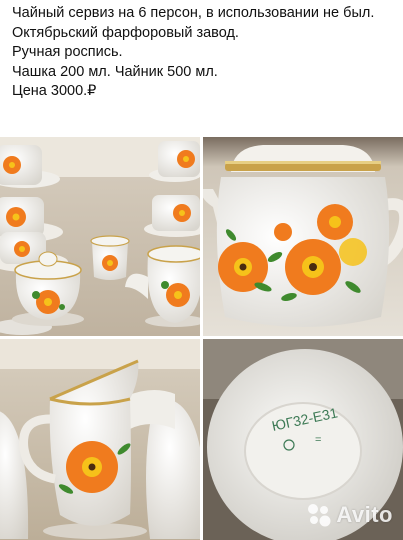 This screenshot has height=540, width=403. Describe the element at coordinates (54, 91) in the screenshot. I see `description-line-5: Цена 3000.₽` at that location.